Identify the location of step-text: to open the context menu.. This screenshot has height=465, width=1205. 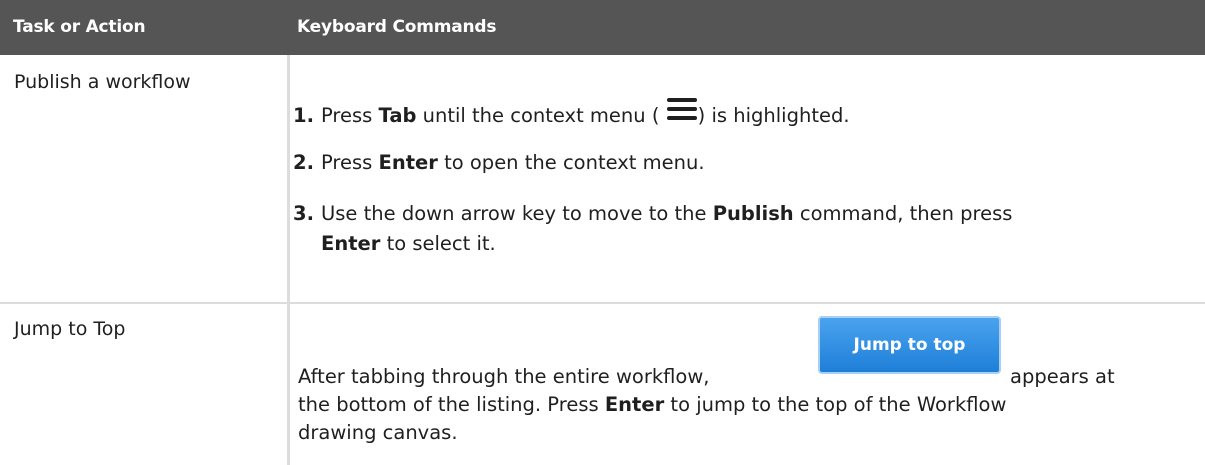
(571, 162).